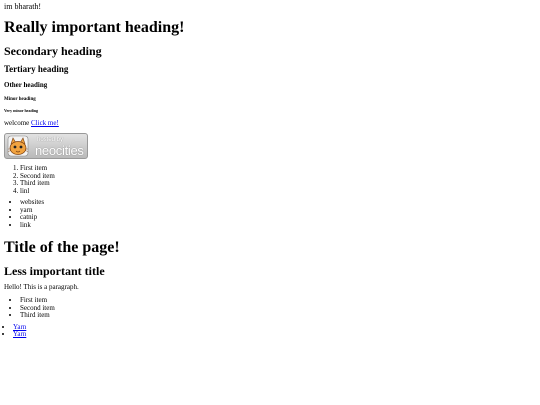 The height and width of the screenshot is (405, 540). Describe the element at coordinates (54, 271) in the screenshot. I see `page-subtitle: Less important title` at that location.